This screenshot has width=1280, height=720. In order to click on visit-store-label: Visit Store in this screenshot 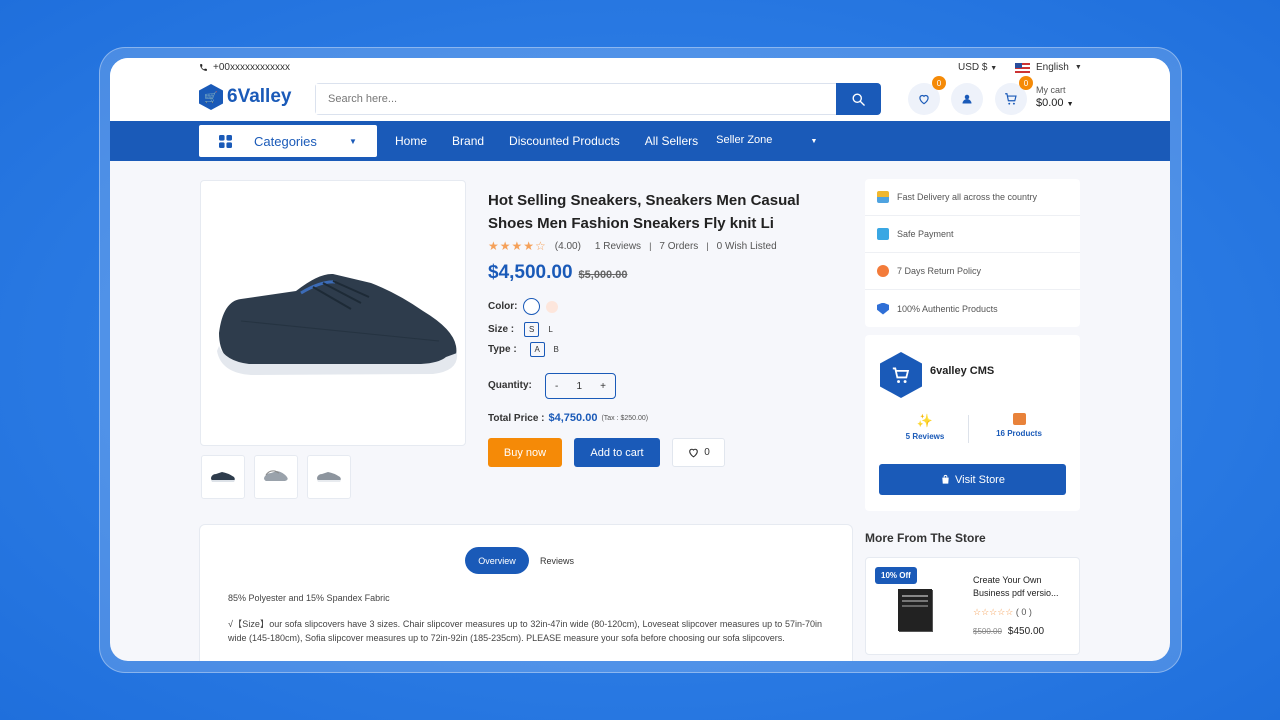, I will do `click(980, 479)`.